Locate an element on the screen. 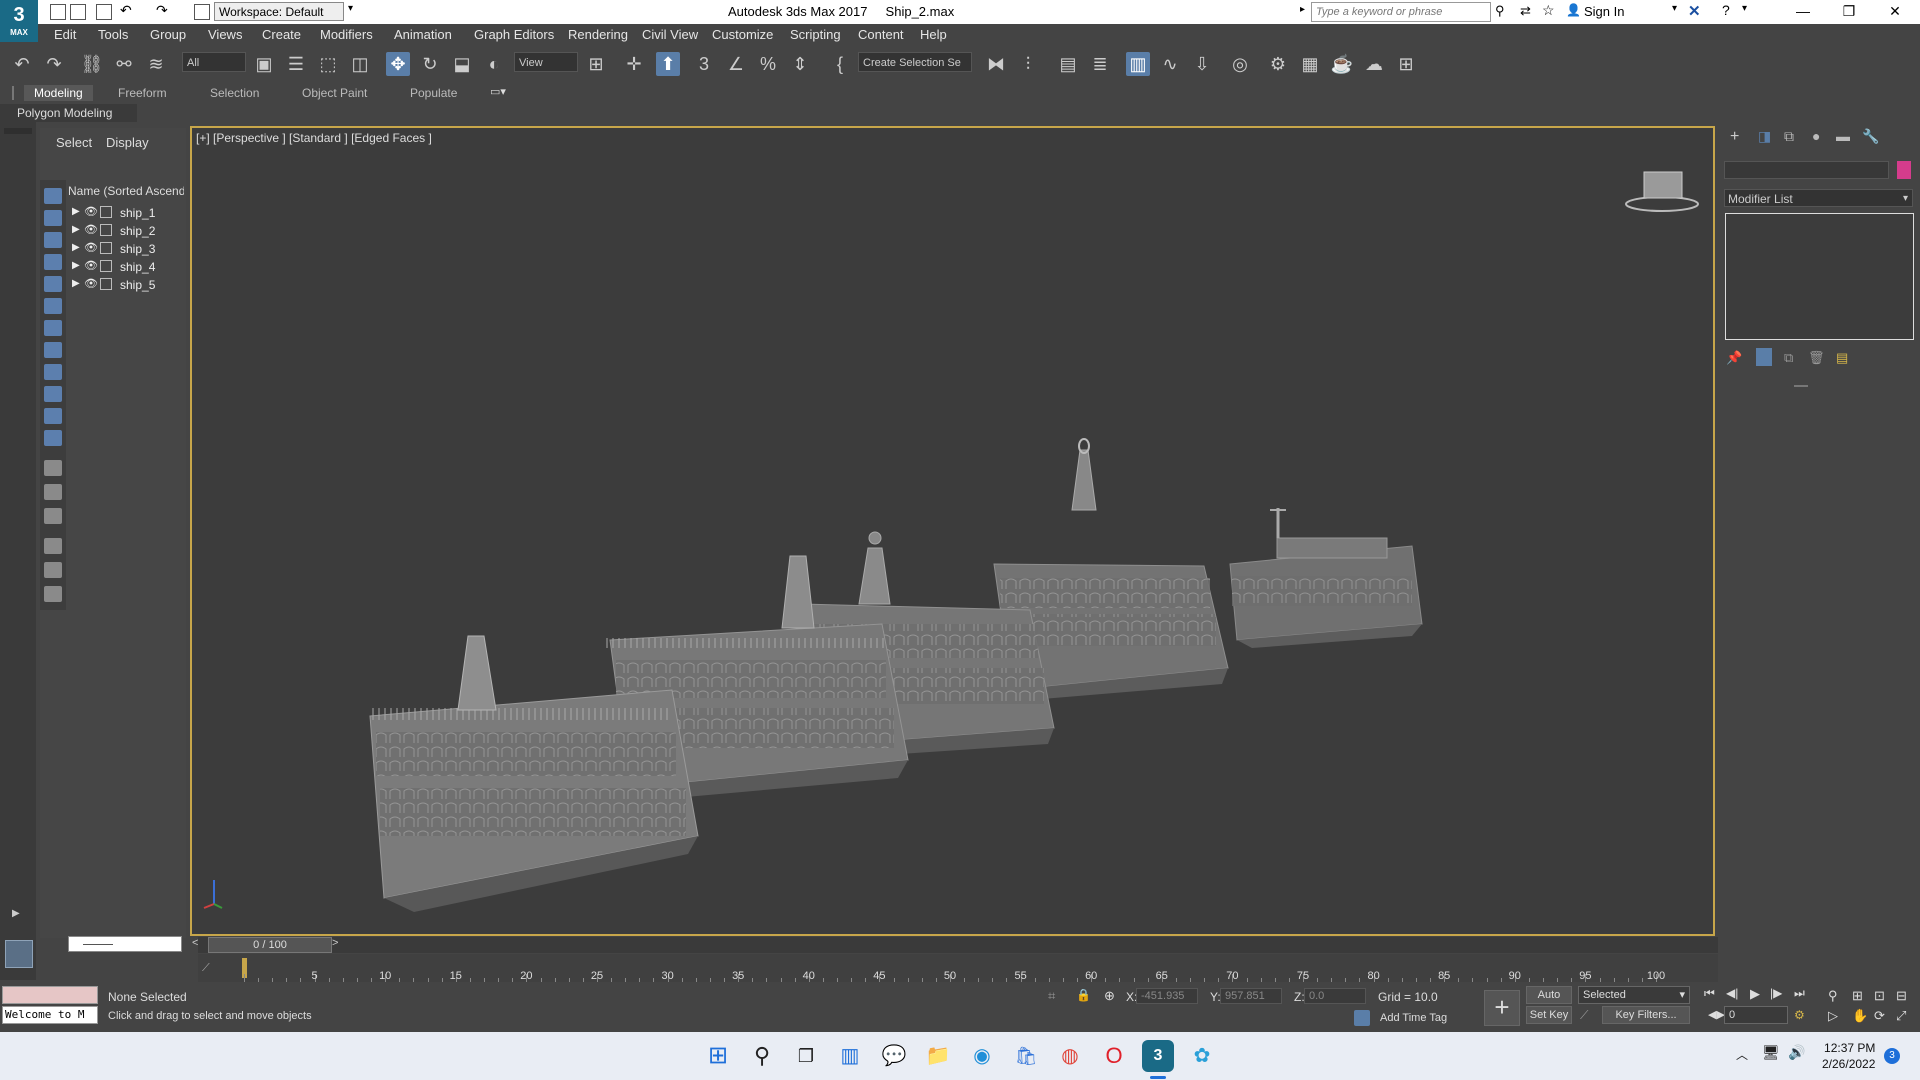 The image size is (1920, 1080). search-input: Type a keyword or phrase is located at coordinates (1401, 12).